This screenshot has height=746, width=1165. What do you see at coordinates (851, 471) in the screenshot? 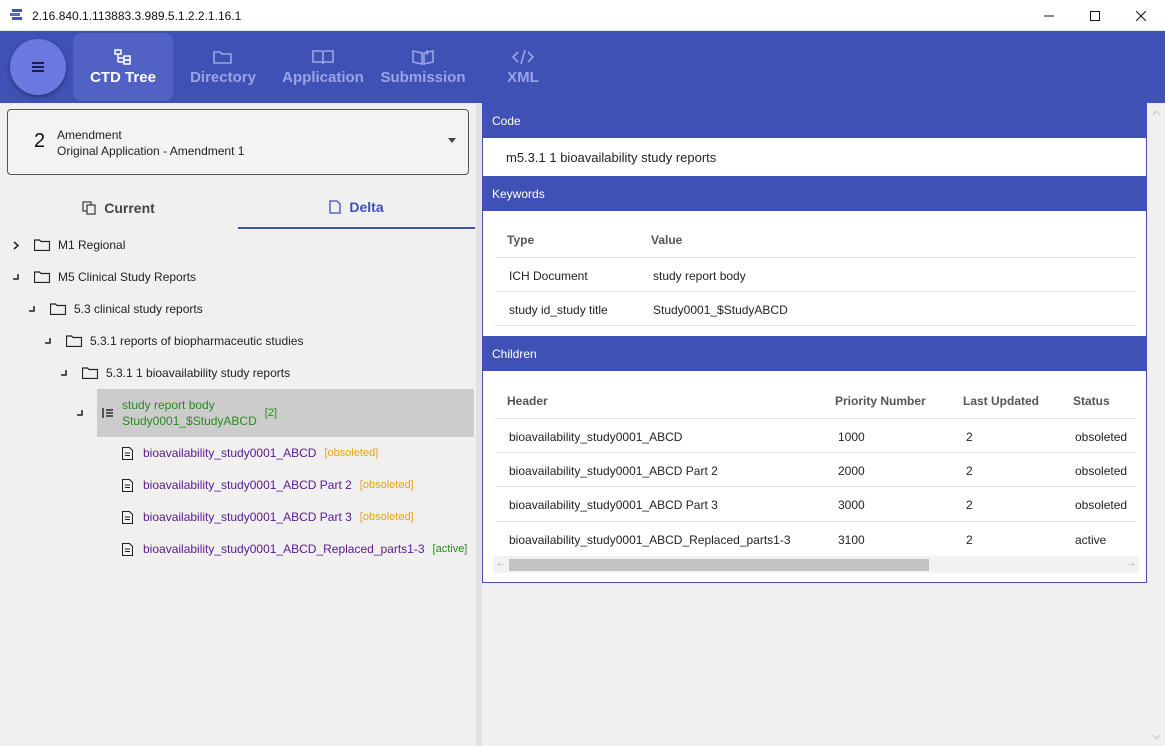
I see `child-priority: 2000` at bounding box center [851, 471].